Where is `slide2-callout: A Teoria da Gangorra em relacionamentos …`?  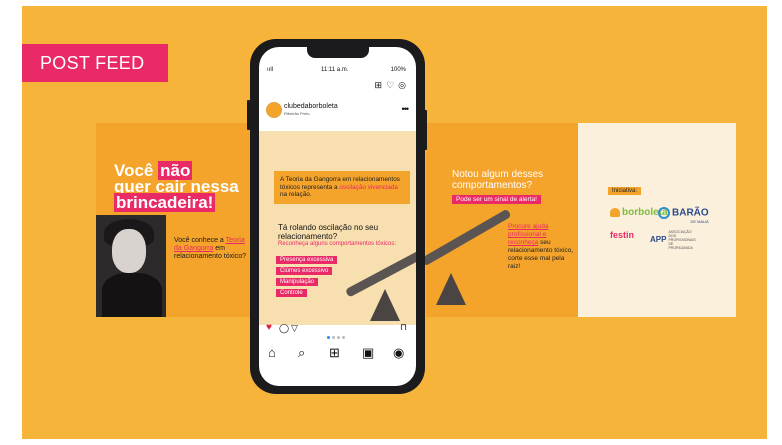
slide2-callout: A Teoria da Gangorra em relacionamentos … is located at coordinates (342, 187).